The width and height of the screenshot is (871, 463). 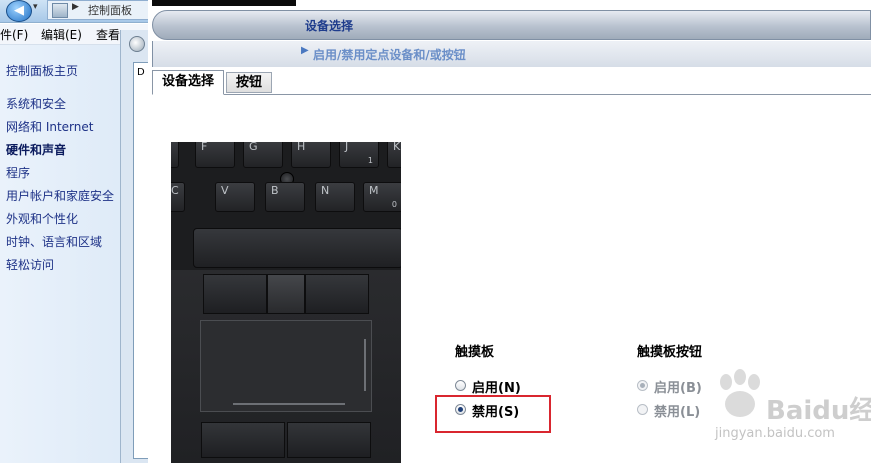 What do you see at coordinates (141, 72) in the screenshot?
I see `background-dialog-text: D` at bounding box center [141, 72].